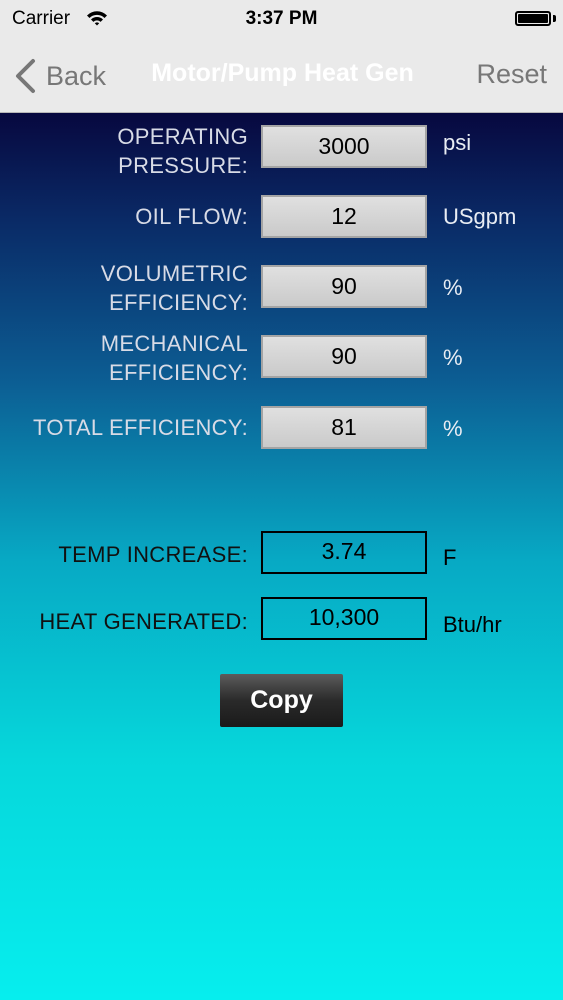  I want to click on operating-pressure-input: 3000, so click(344, 146).